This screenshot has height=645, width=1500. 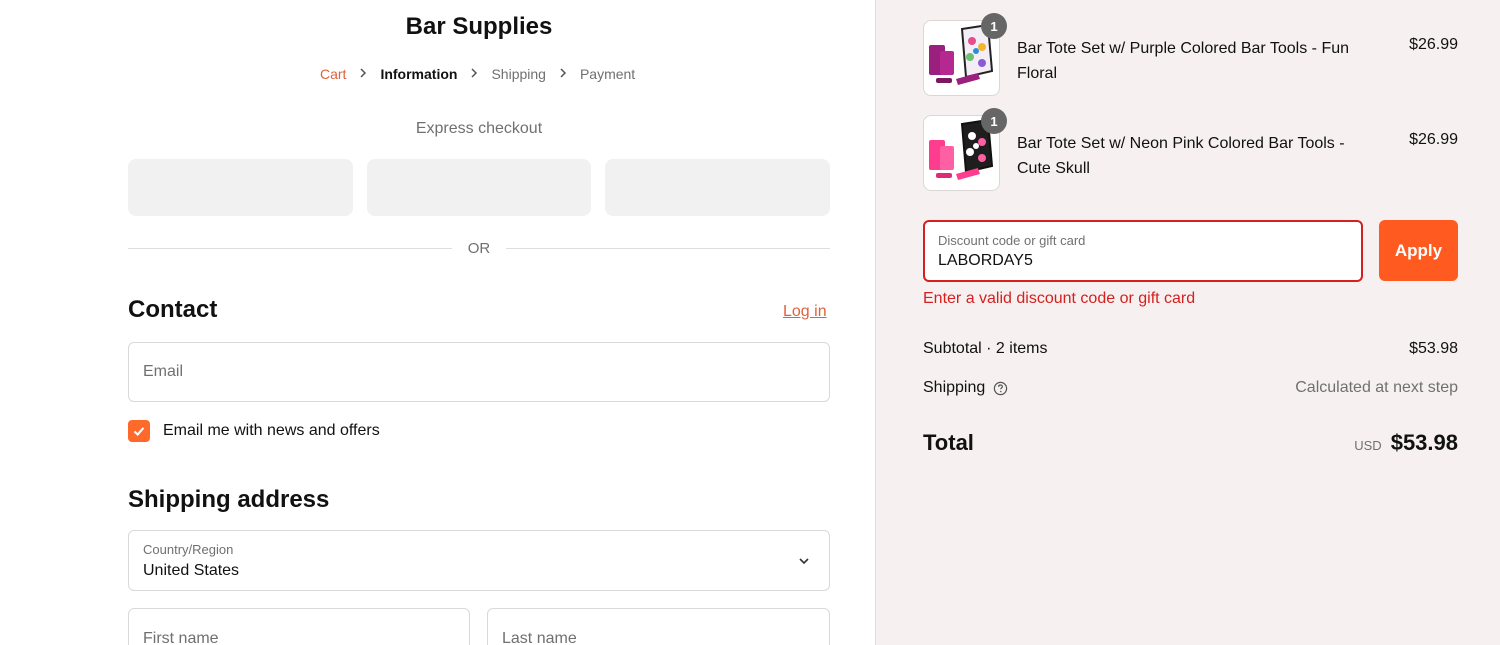 I want to click on newsletter-option: Email me with news and offers, so click(x=254, y=431).